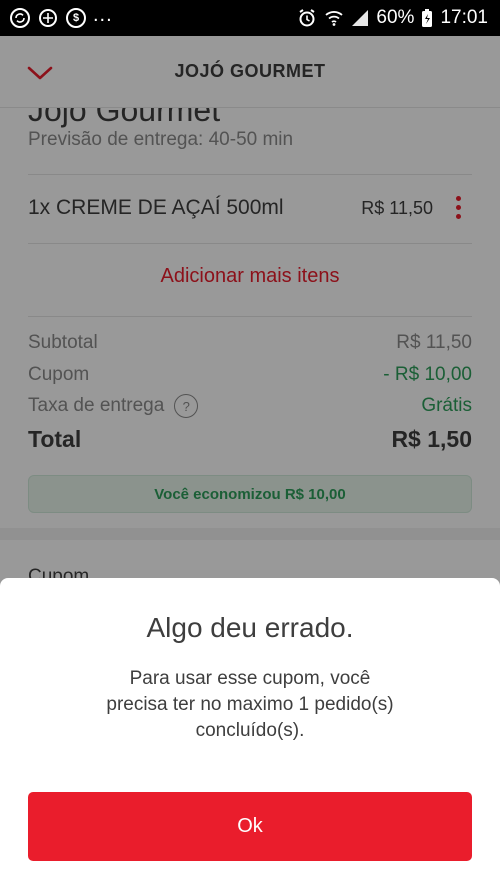 The height and width of the screenshot is (889, 500). I want to click on signal-icon, so click(360, 18).